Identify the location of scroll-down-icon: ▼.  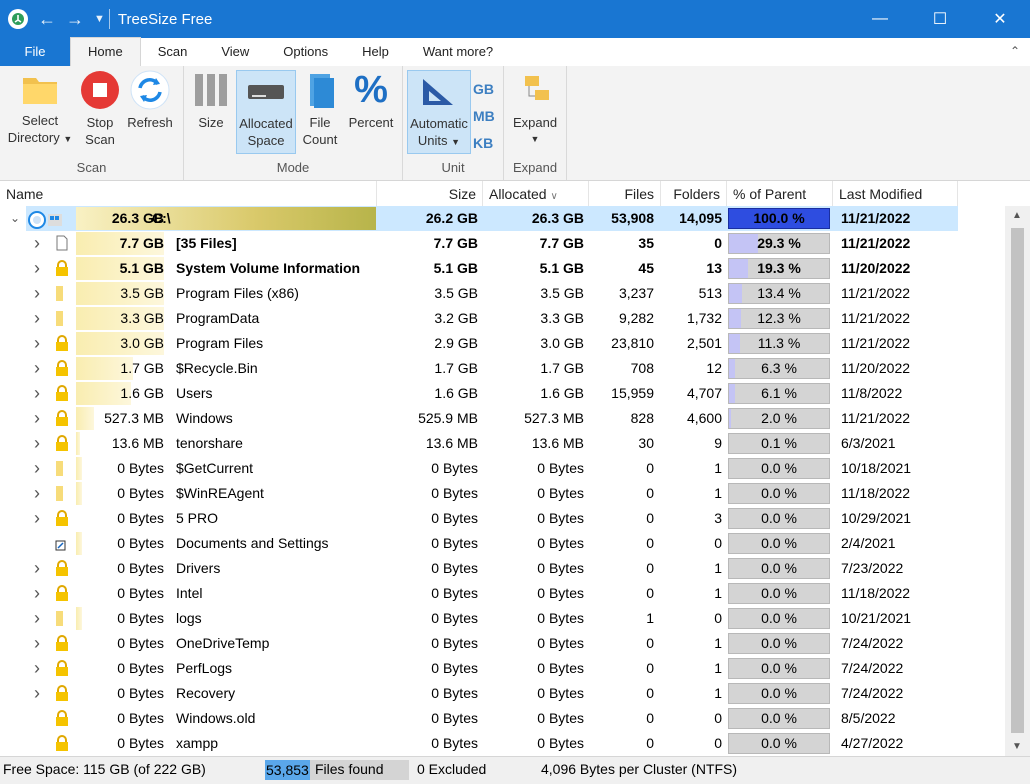
(1017, 746).